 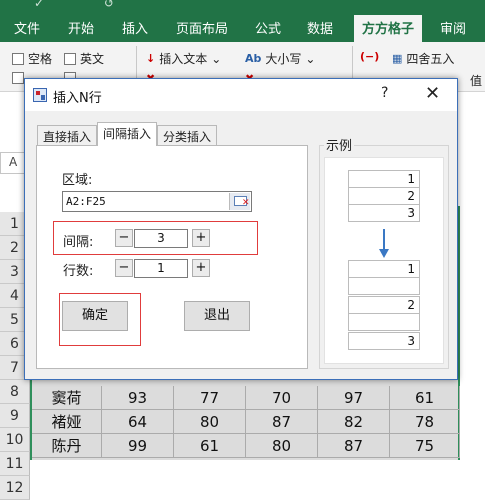 I want to click on rows-minus-button: −, so click(x=124, y=268).